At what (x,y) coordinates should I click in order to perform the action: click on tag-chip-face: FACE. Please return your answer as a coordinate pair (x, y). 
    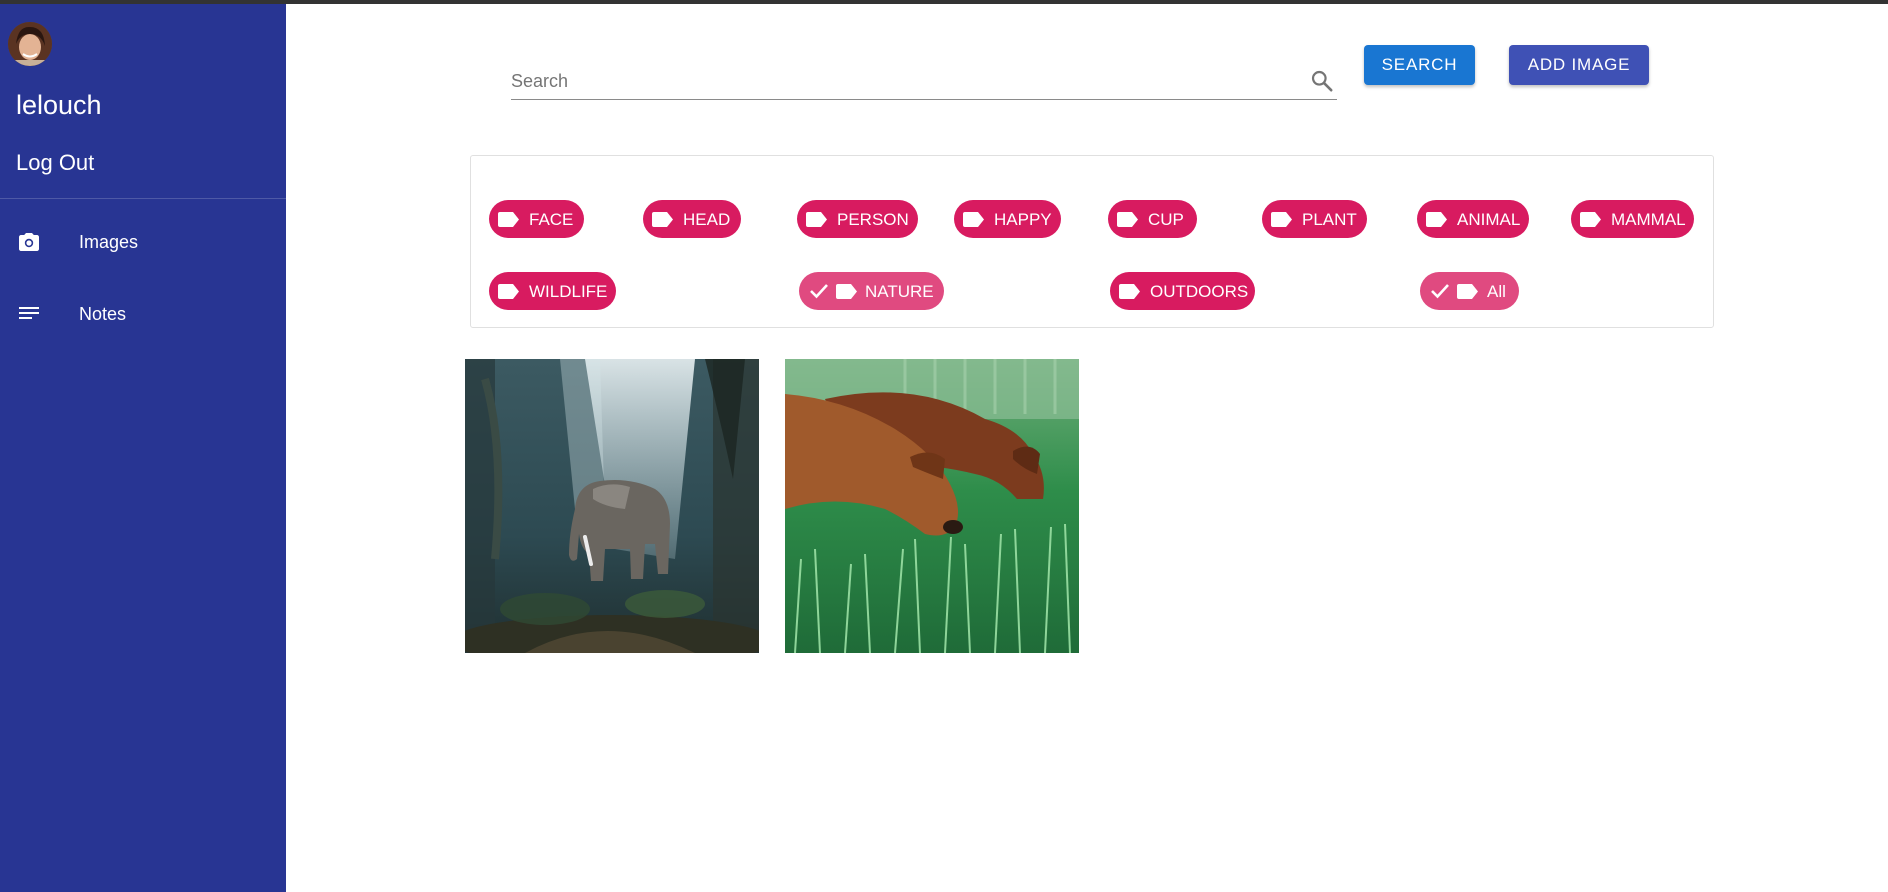
    Looking at the image, I should click on (536, 219).